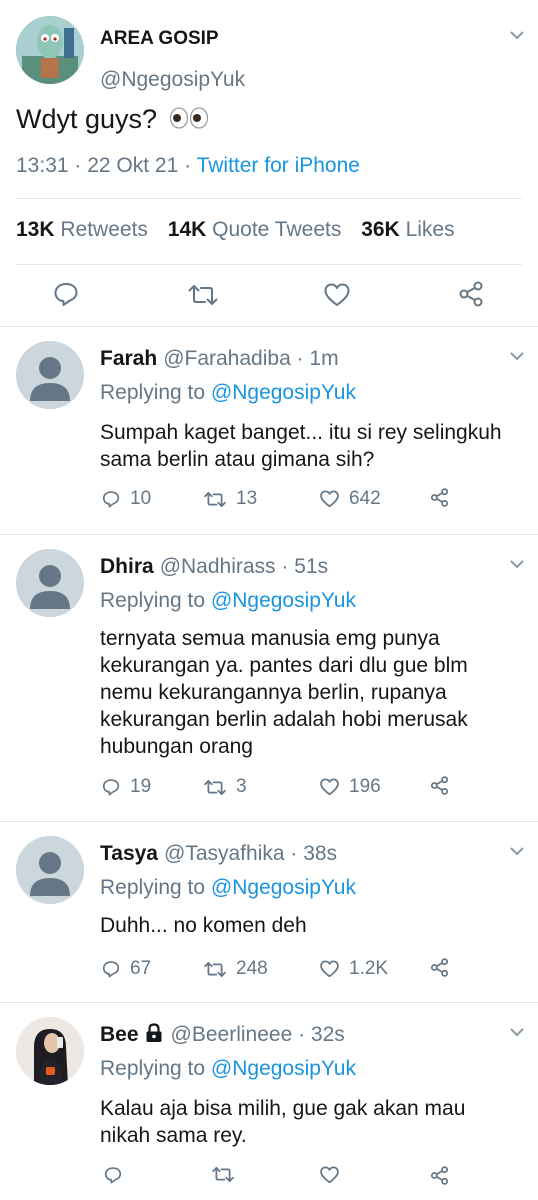 This screenshot has height=1200, width=538. What do you see at coordinates (252, 968) in the screenshot?
I see `retweet-count: 248` at bounding box center [252, 968].